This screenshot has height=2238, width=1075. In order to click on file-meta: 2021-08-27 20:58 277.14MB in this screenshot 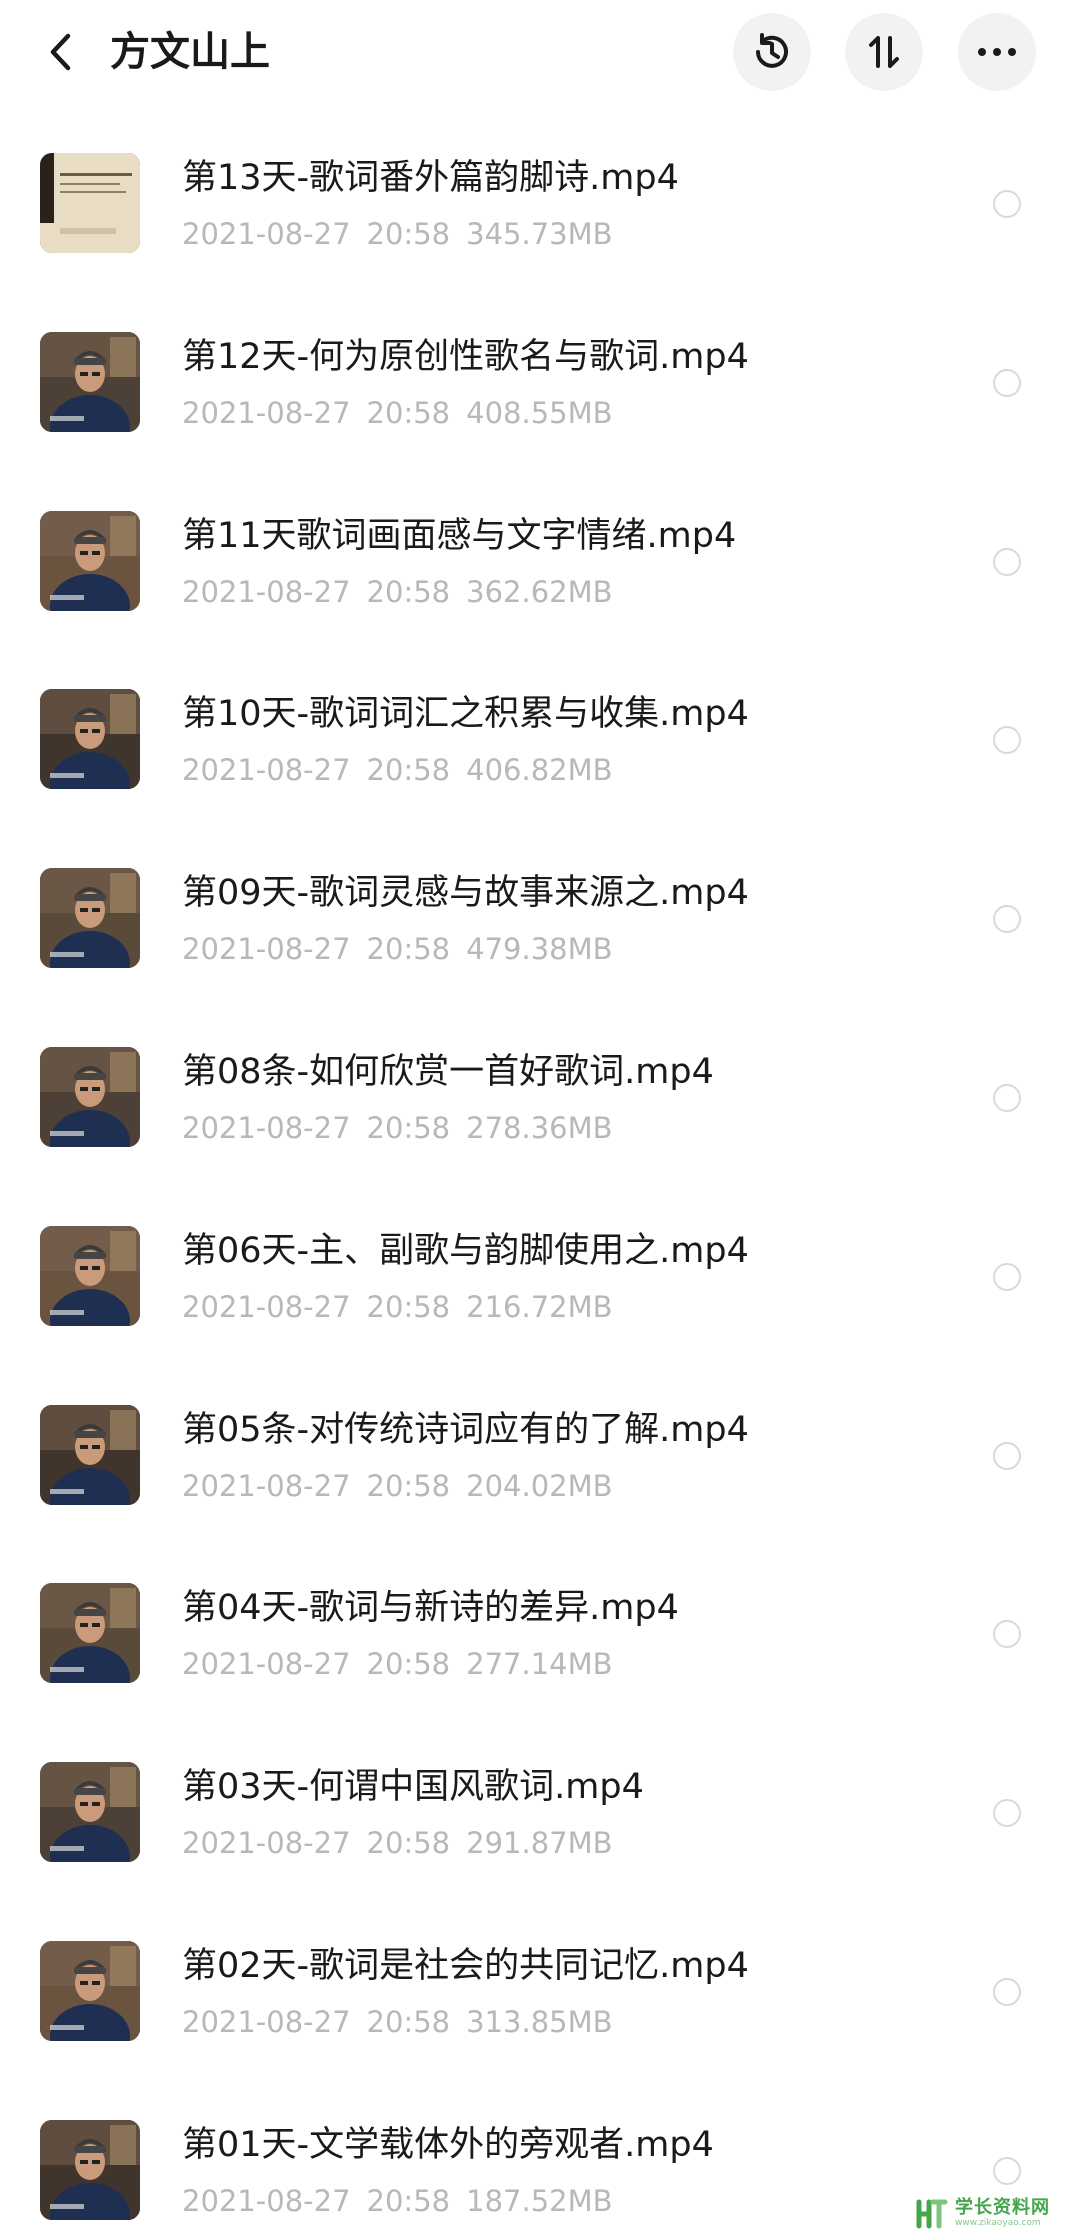, I will do `click(405, 1664)`.